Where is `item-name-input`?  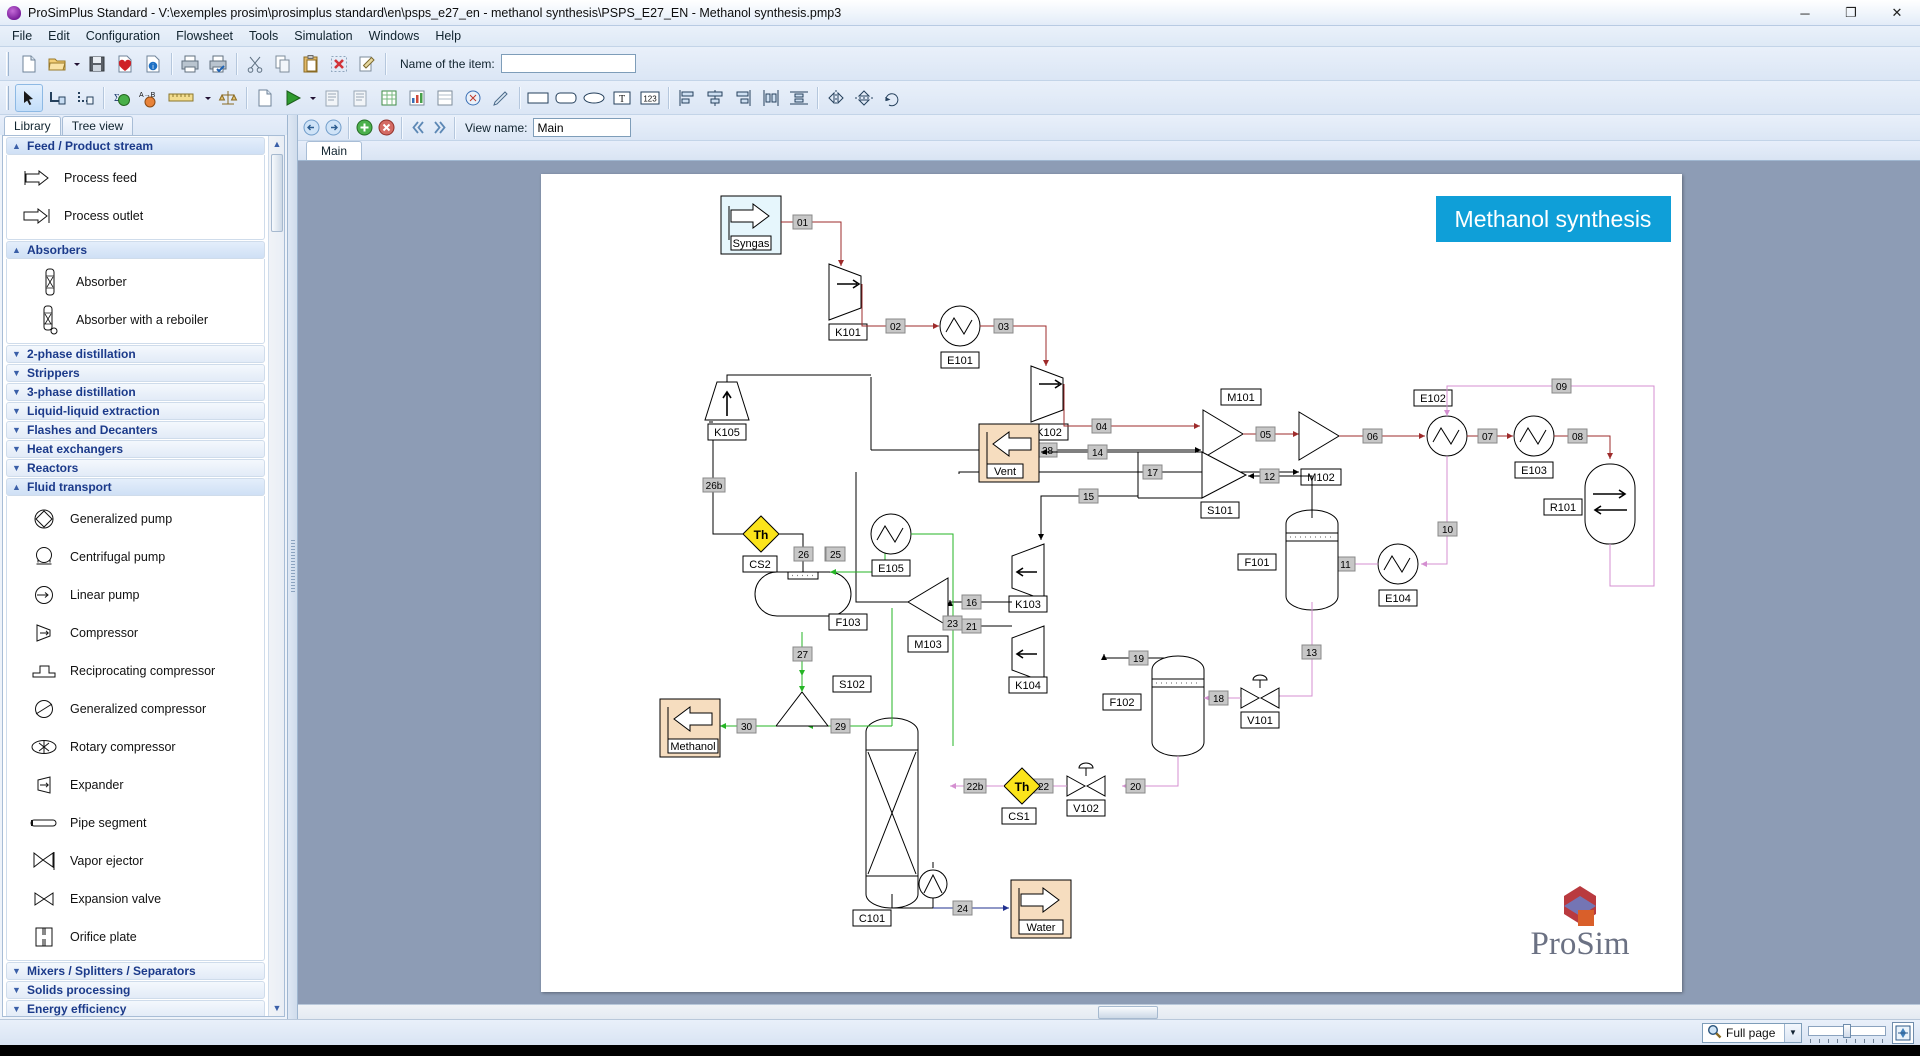
item-name-input is located at coordinates (568, 63).